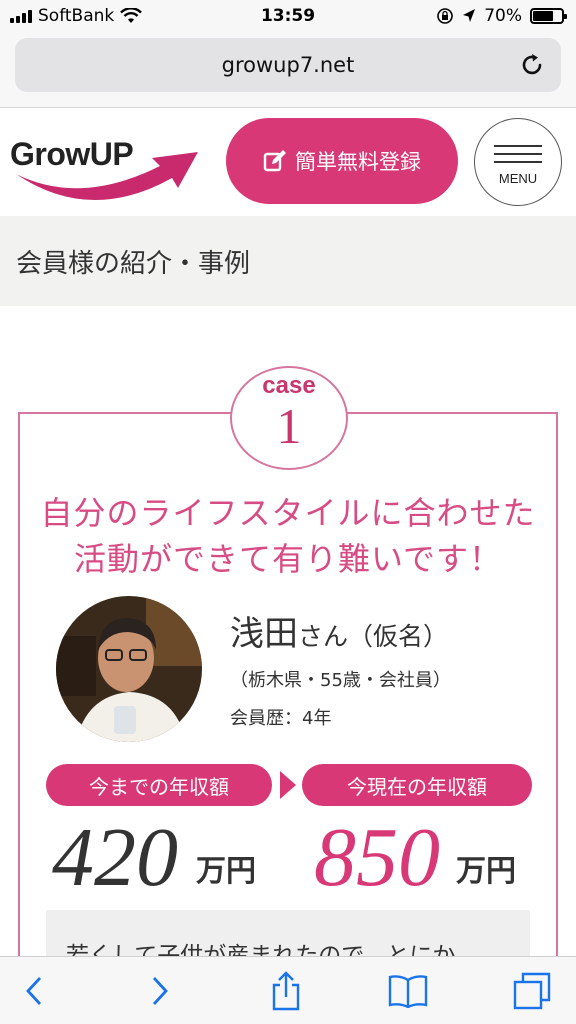 Image resolution: width=576 pixels, height=1024 pixels. Describe the element at coordinates (289, 385) in the screenshot. I see `case-word: case` at that location.